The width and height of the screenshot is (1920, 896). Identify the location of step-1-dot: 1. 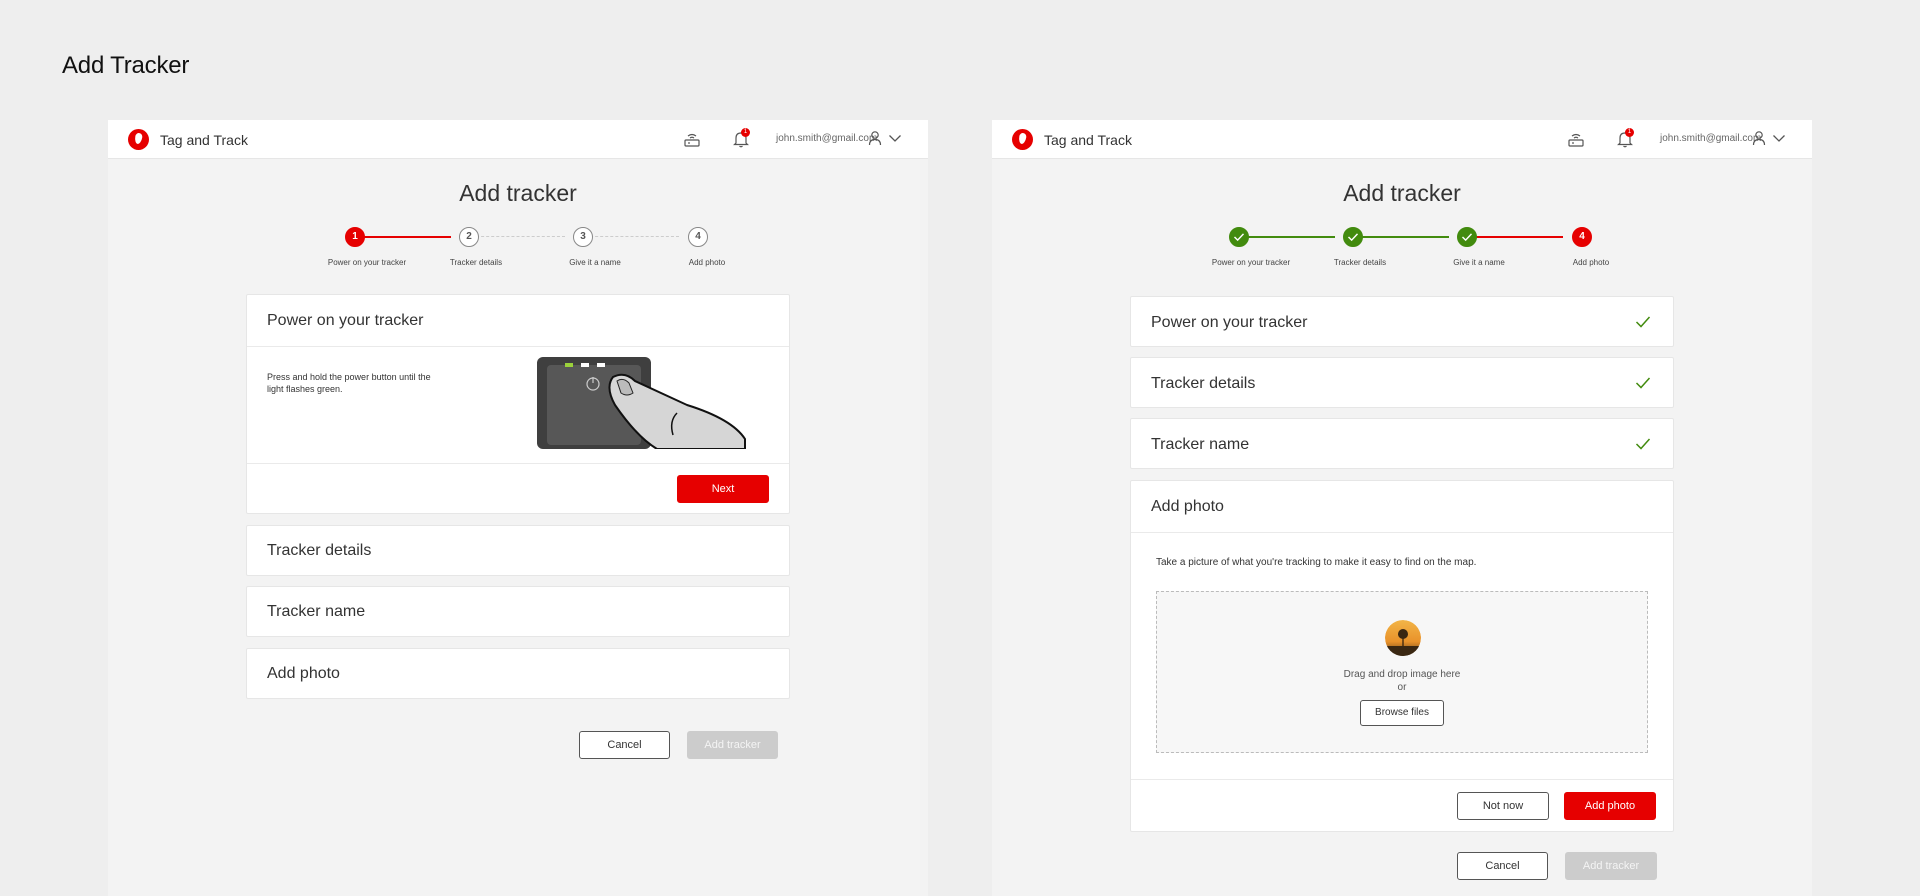
(355, 237).